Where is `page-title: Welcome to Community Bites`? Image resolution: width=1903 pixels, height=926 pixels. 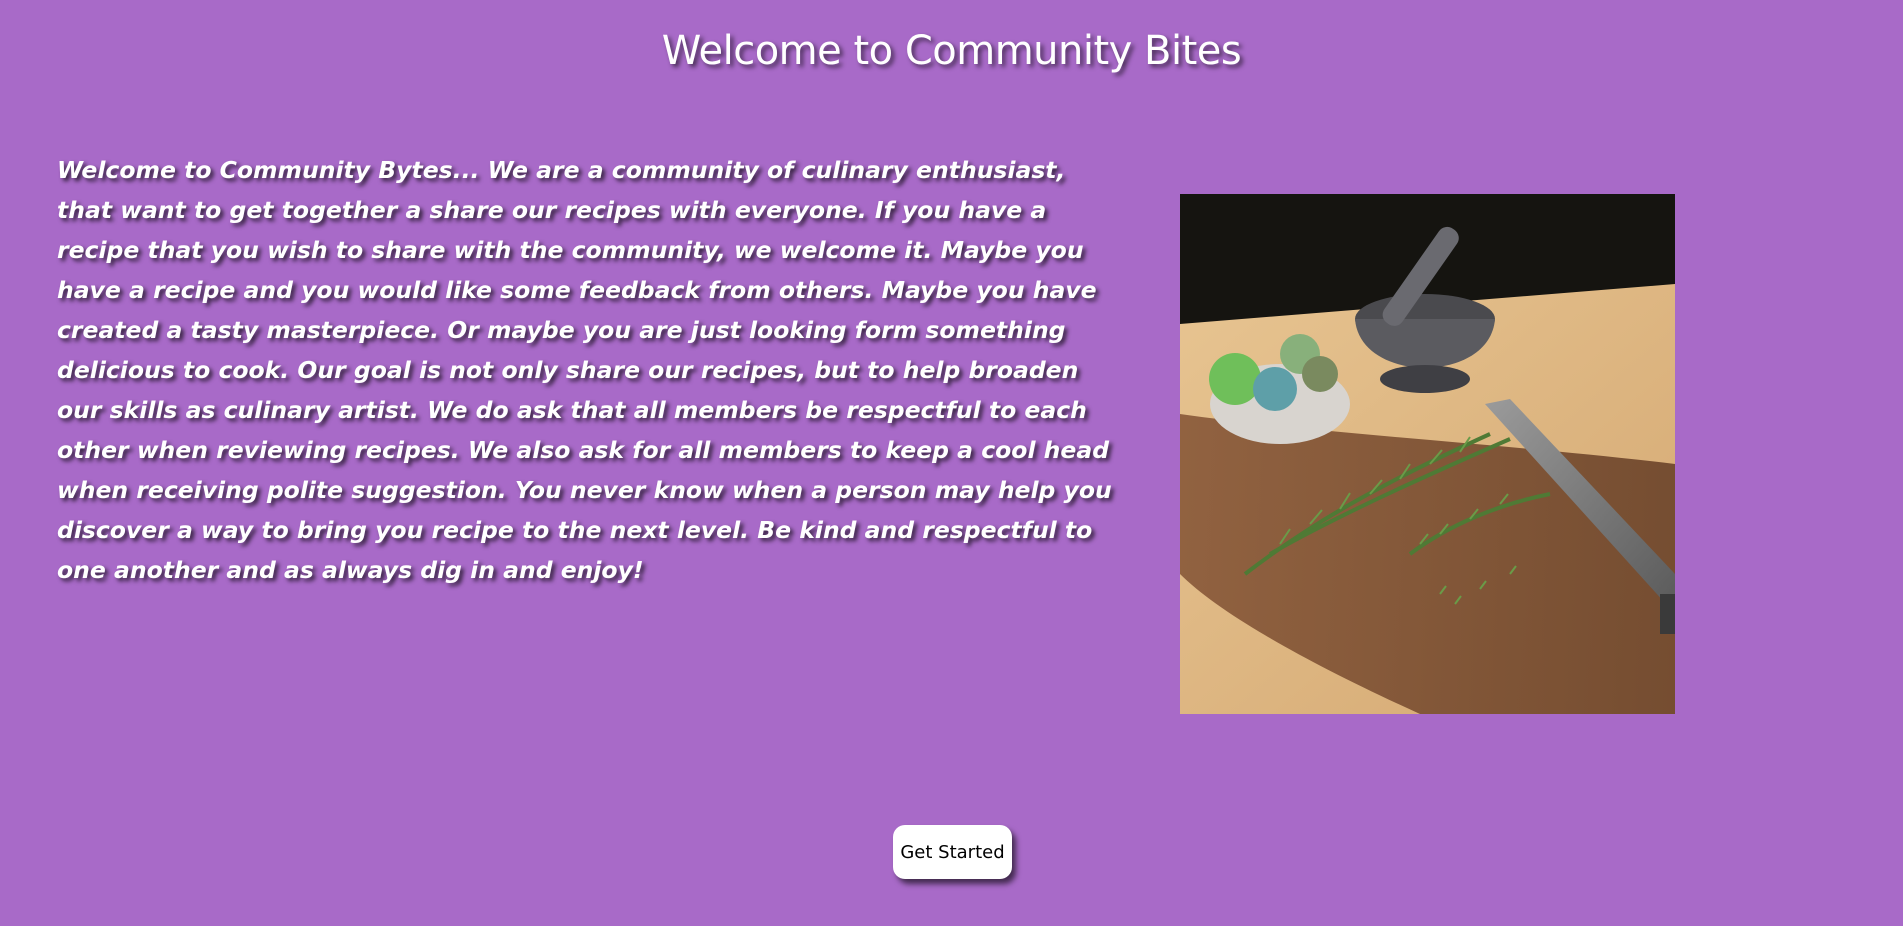 page-title: Welcome to Community Bites is located at coordinates (951, 51).